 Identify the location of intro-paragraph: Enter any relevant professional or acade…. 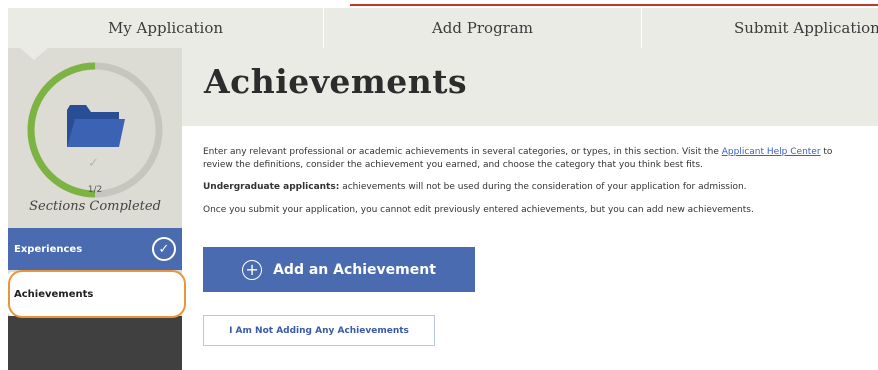
(523, 158).